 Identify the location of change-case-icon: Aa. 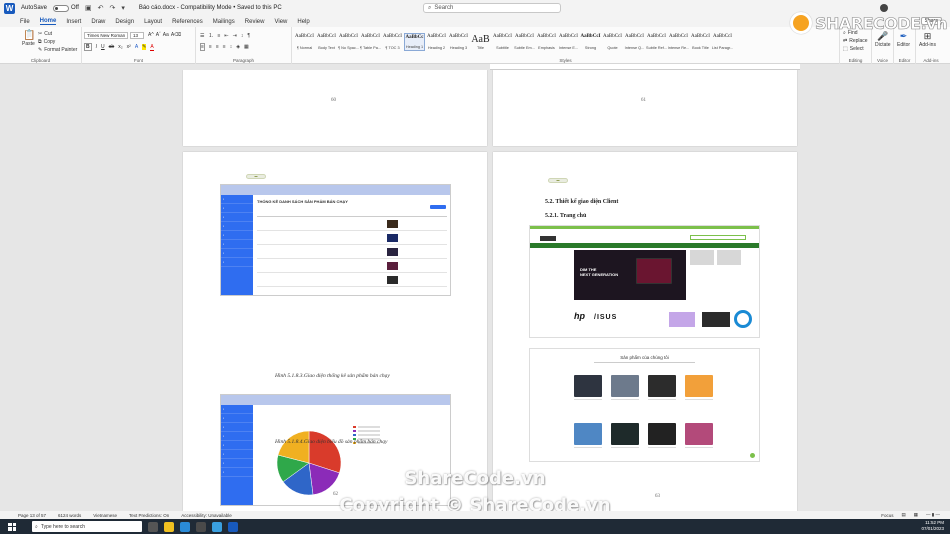
(166, 35).